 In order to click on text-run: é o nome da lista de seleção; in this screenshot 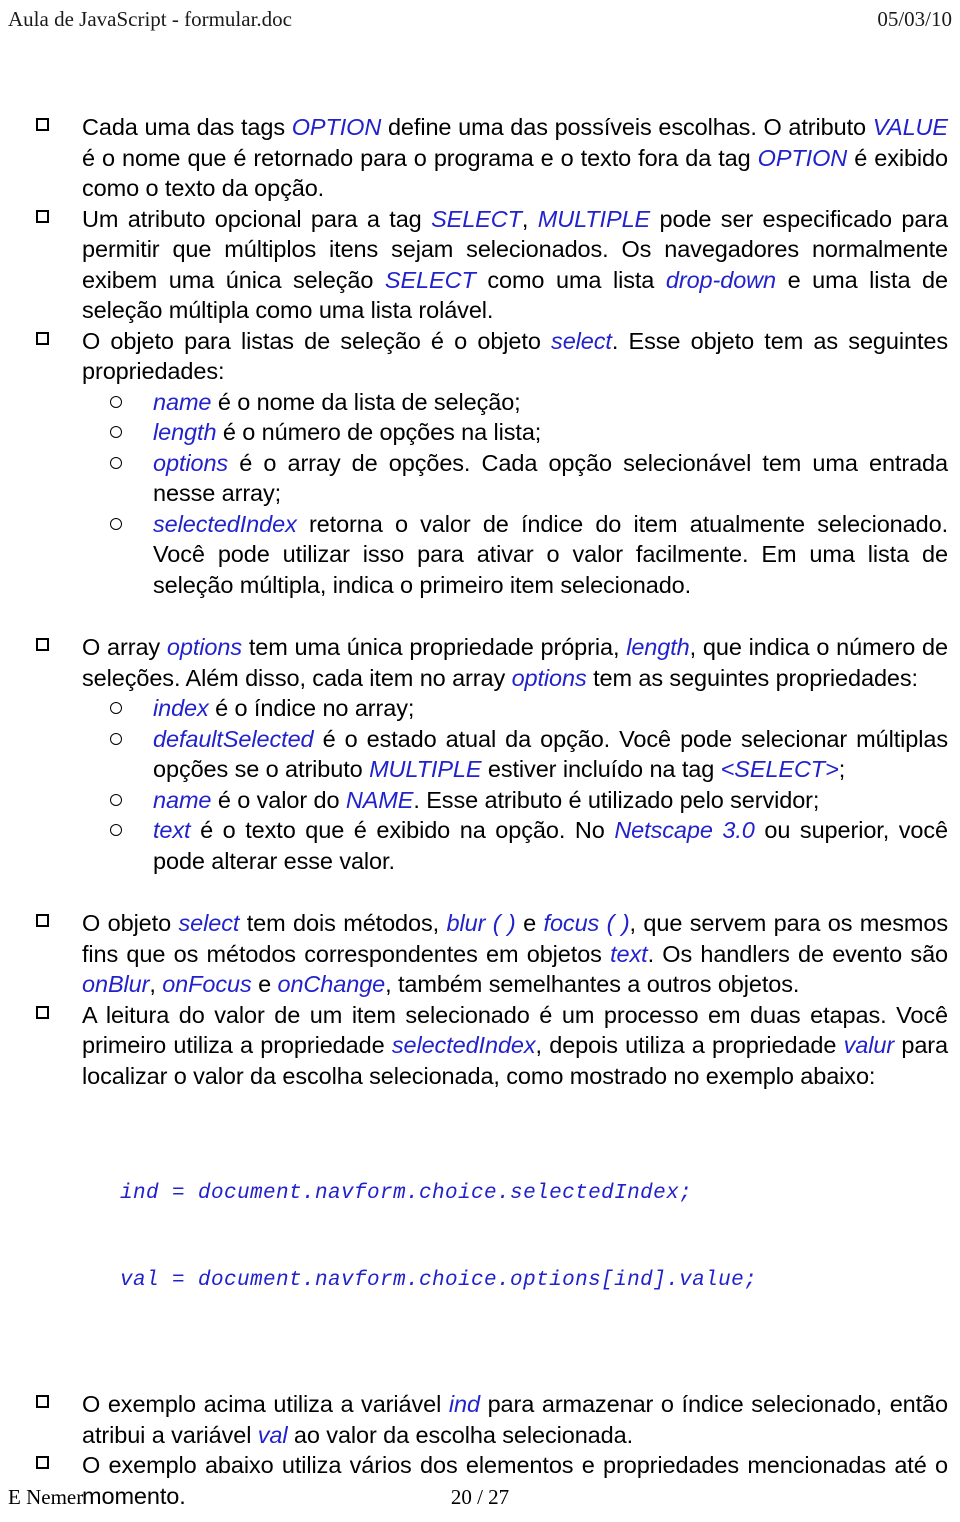, I will do `click(366, 401)`.